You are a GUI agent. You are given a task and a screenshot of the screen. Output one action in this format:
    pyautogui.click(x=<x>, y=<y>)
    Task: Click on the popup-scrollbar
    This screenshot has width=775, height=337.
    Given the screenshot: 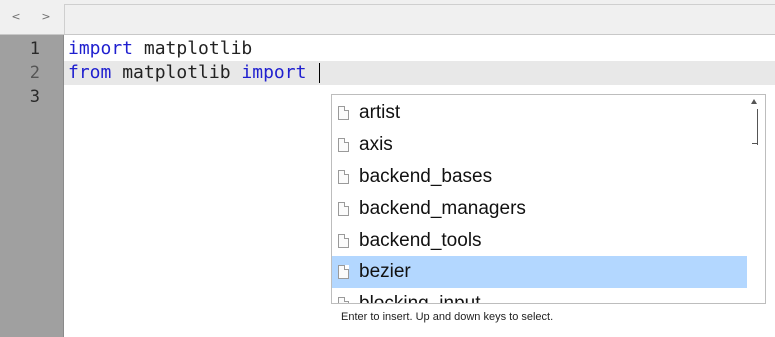 What is the action you would take?
    pyautogui.click(x=756, y=199)
    